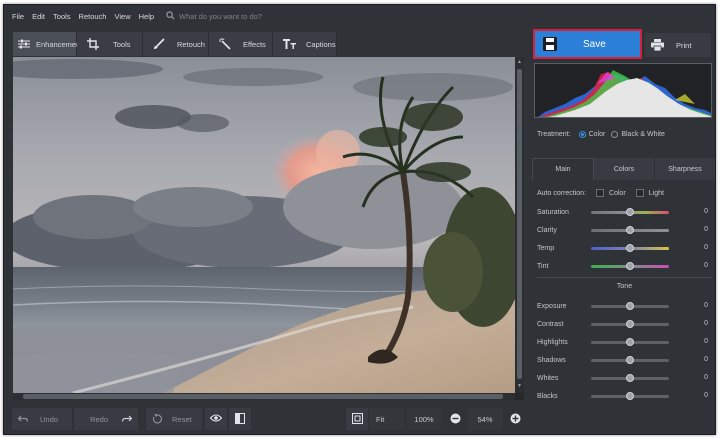 This screenshot has height=438, width=720. What do you see at coordinates (624, 306) in the screenshot?
I see `slider-exposure: Exposure 0` at bounding box center [624, 306].